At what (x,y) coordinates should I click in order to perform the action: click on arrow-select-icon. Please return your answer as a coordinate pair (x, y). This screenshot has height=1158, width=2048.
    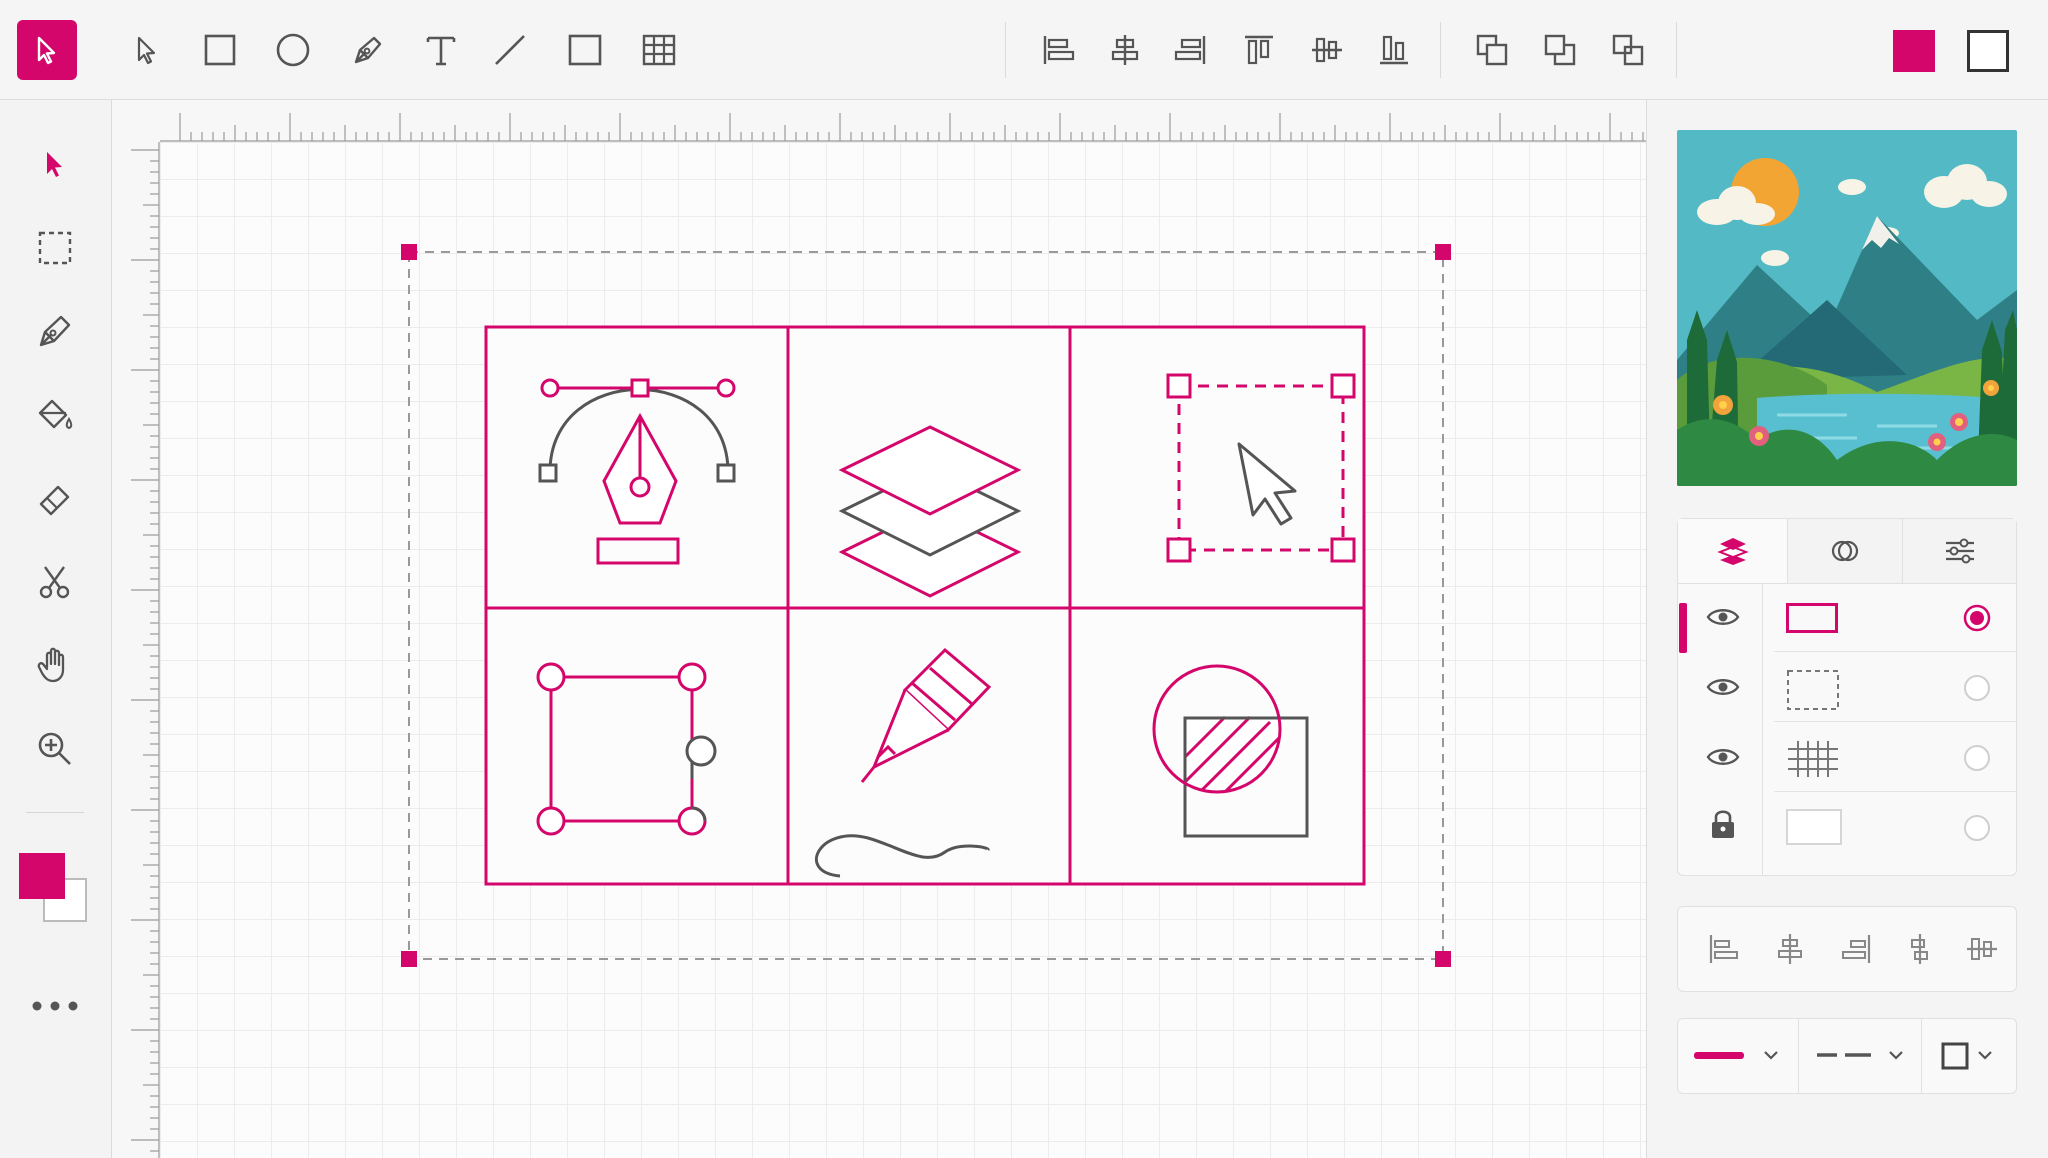
    Looking at the image, I should click on (54, 164).